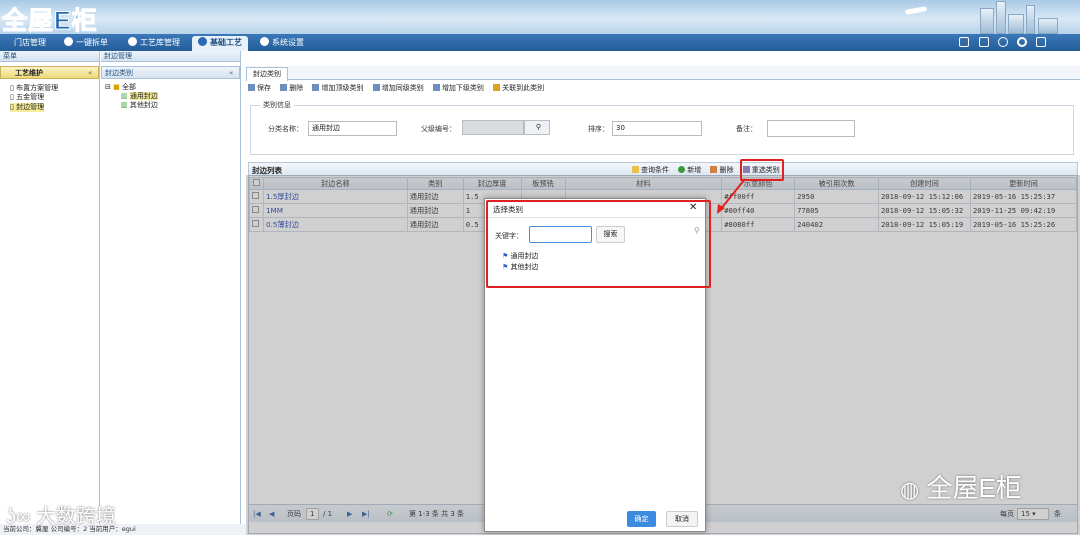 The image size is (1080, 535). I want to click on parent-label: 父级编号：, so click(438, 129).